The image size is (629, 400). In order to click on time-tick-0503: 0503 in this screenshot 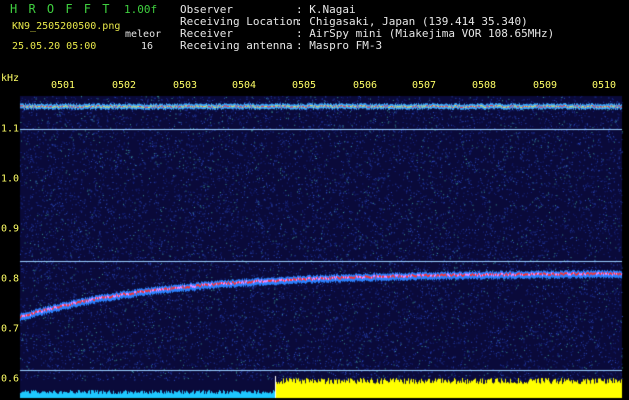, I will do `click(185, 85)`.